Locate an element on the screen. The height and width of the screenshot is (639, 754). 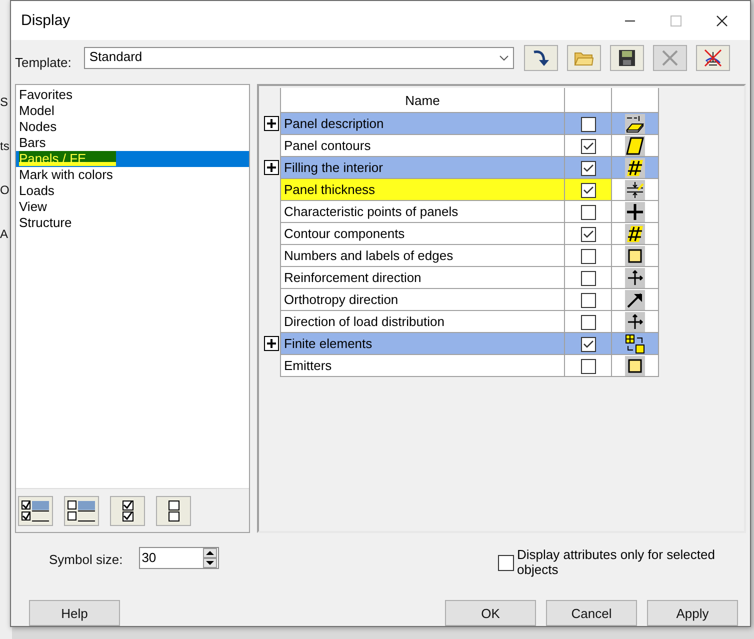
empty-boxes-icon is located at coordinates (173, 510).